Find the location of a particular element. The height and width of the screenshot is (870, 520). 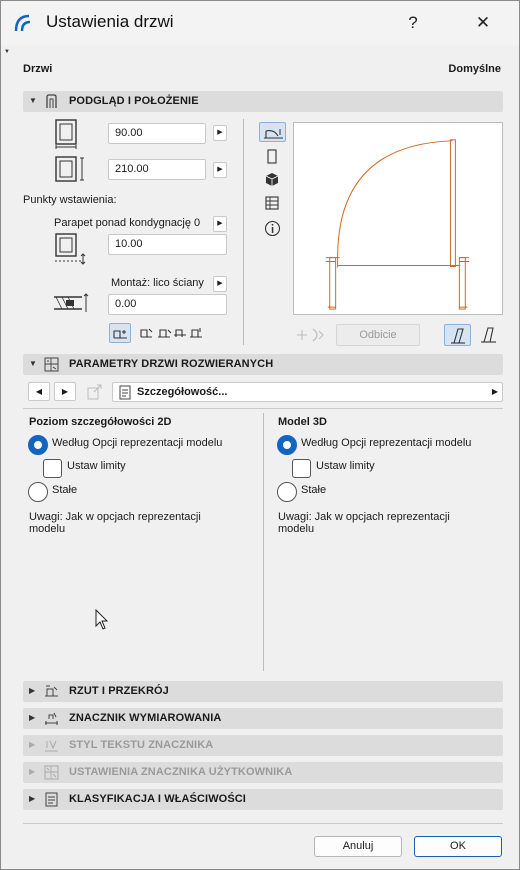

section-label: RZUT I PRZEKRÓJ is located at coordinates (119, 691).